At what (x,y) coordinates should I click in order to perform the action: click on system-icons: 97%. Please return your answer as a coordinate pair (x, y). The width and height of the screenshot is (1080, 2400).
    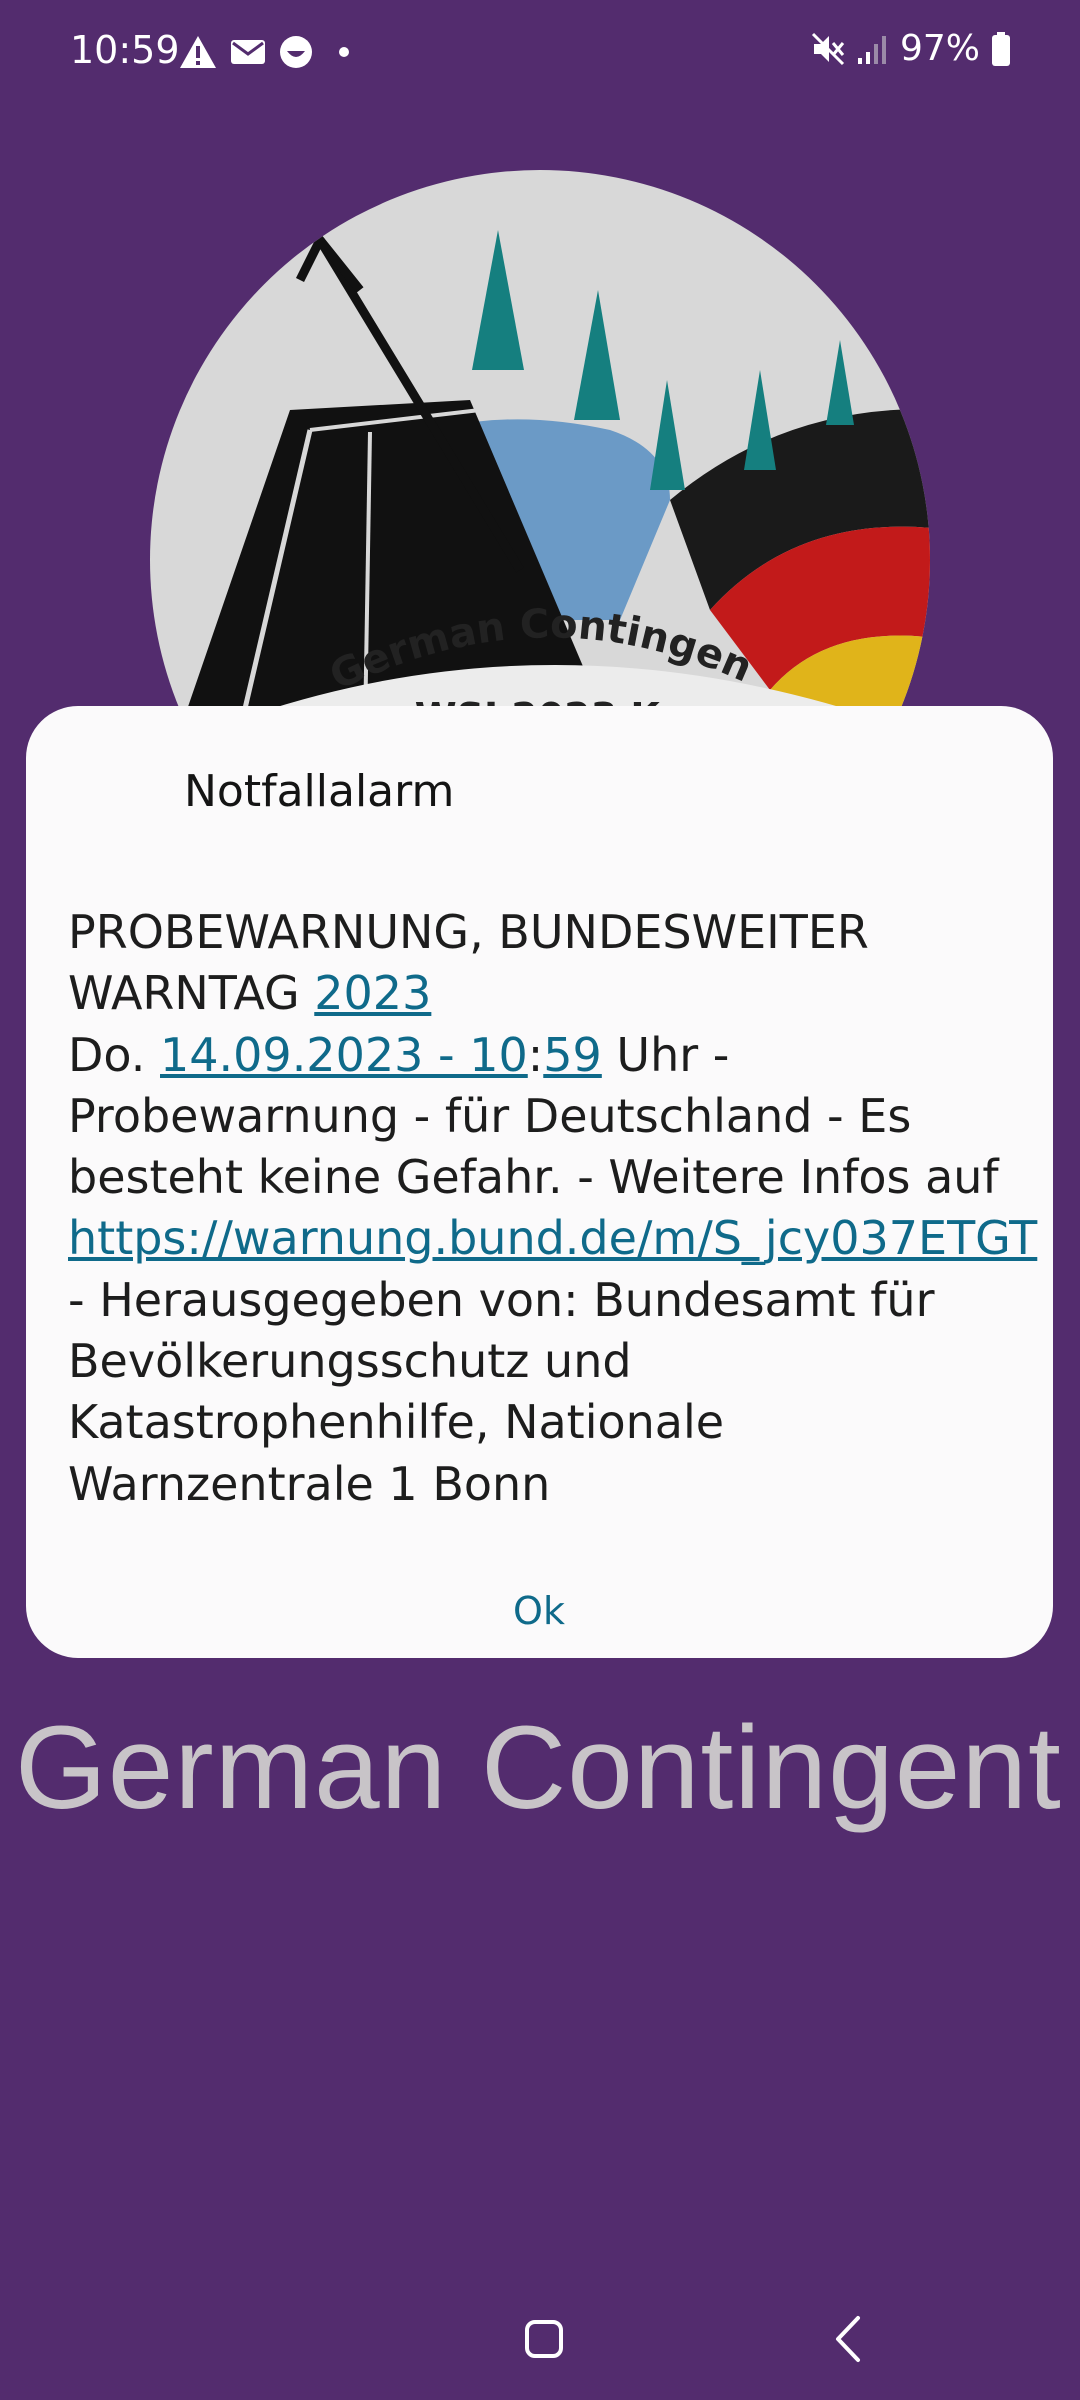
    Looking at the image, I should click on (911, 48).